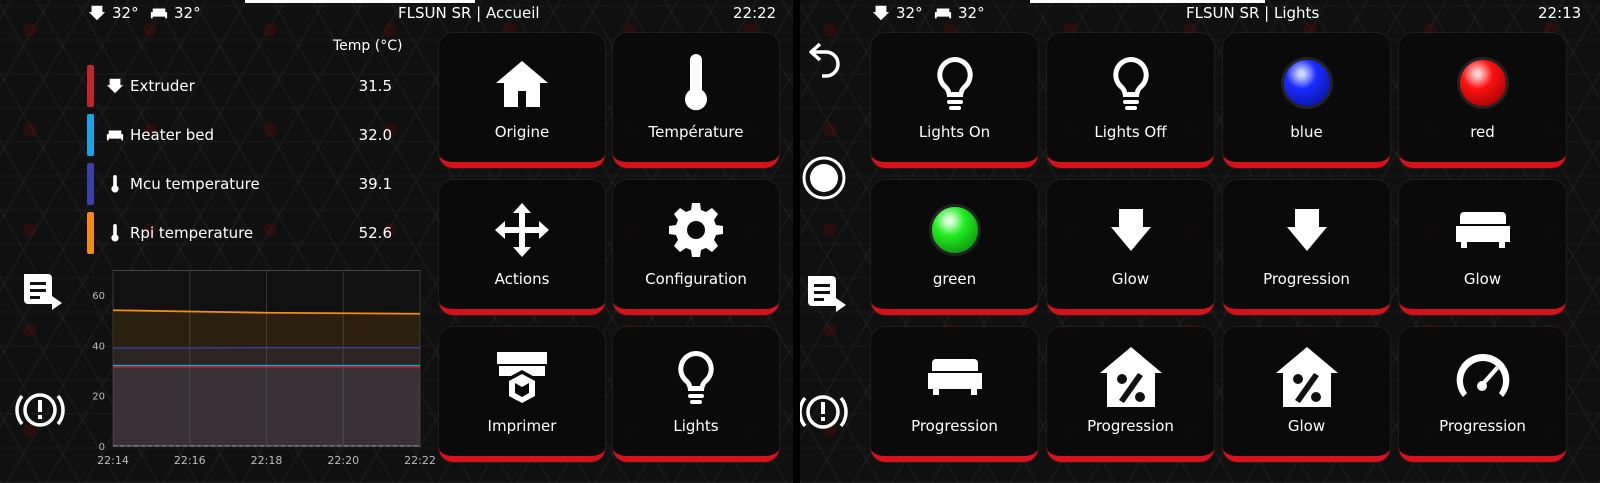 Image resolution: width=1600 pixels, height=483 pixels. I want to click on temp-row-mcu: Mcu temperature 39.1, so click(239, 184).